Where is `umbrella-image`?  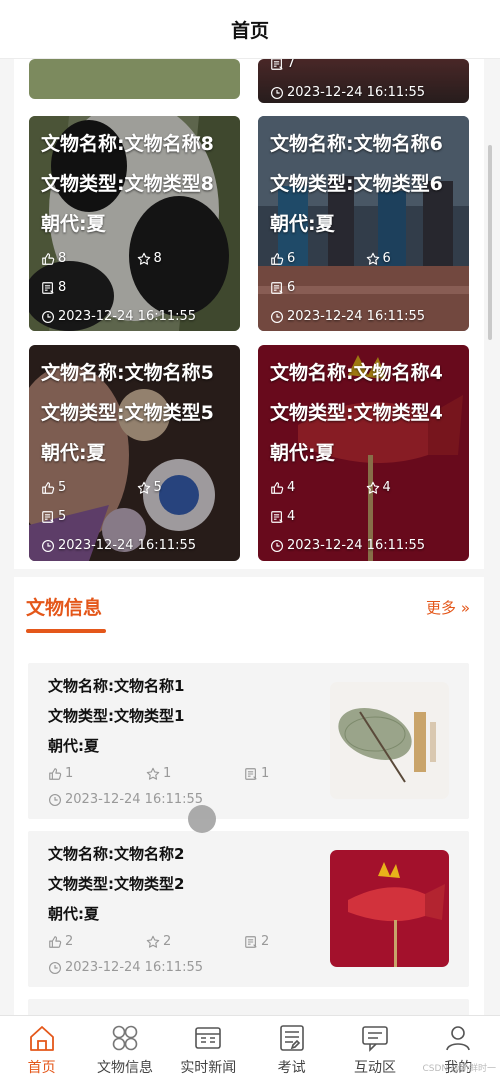 umbrella-image is located at coordinates (389, 740).